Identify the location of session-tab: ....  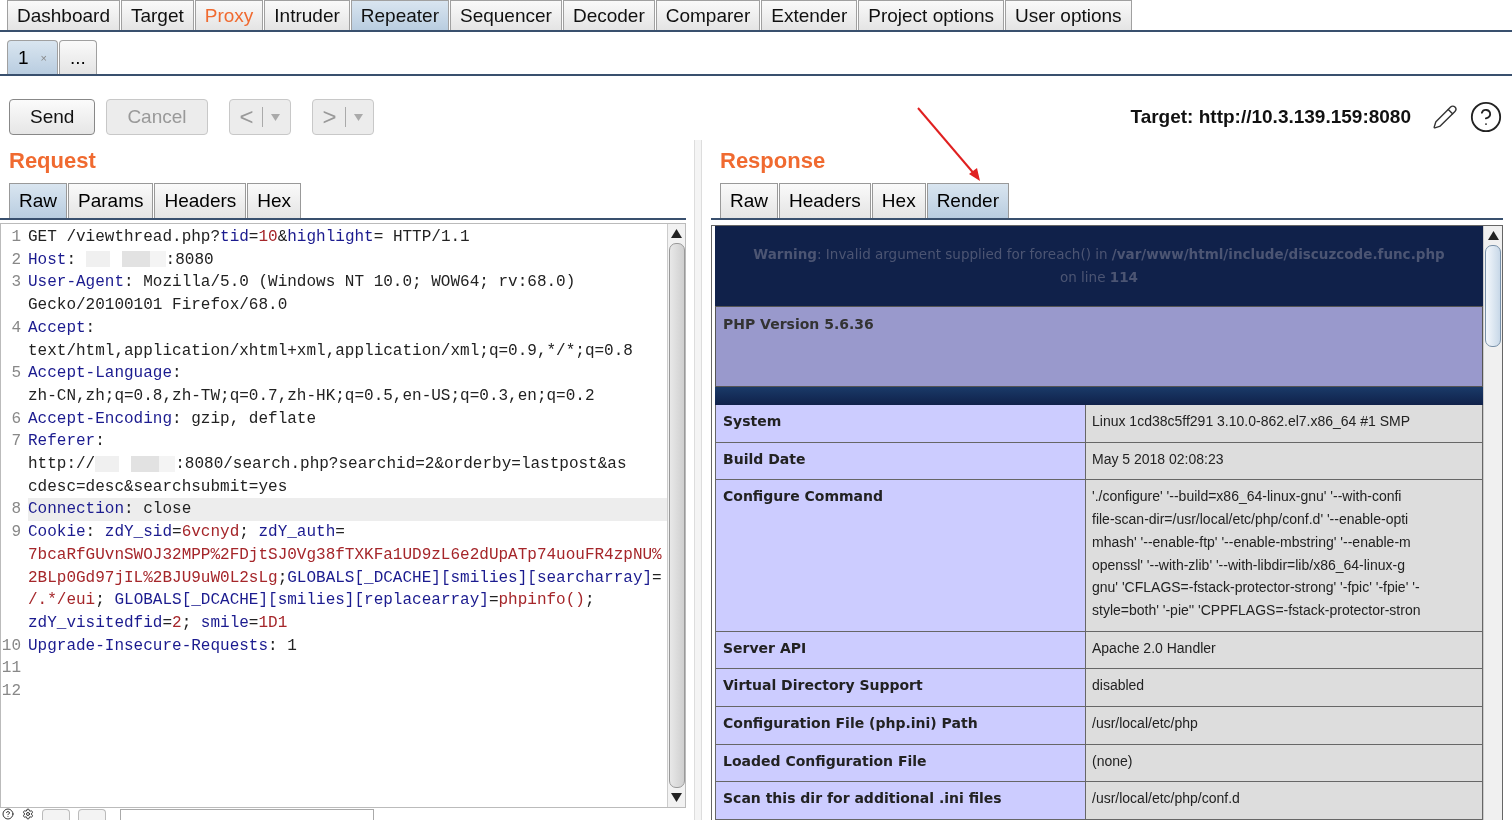
(78, 57).